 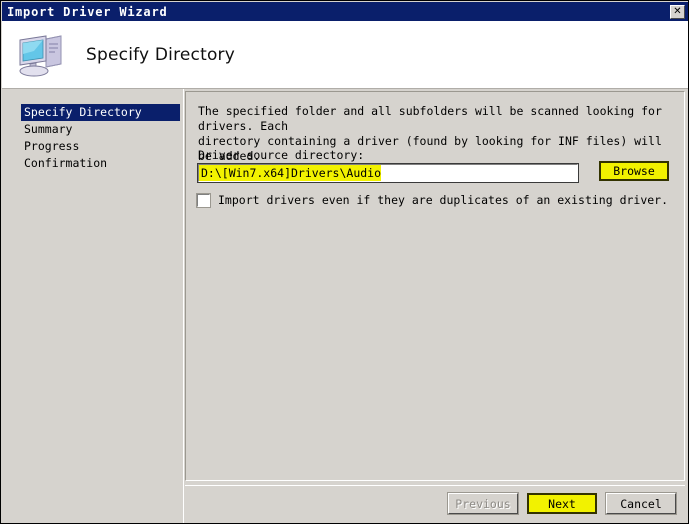 I want to click on sidebar-item-progress: Progress, so click(x=100, y=146).